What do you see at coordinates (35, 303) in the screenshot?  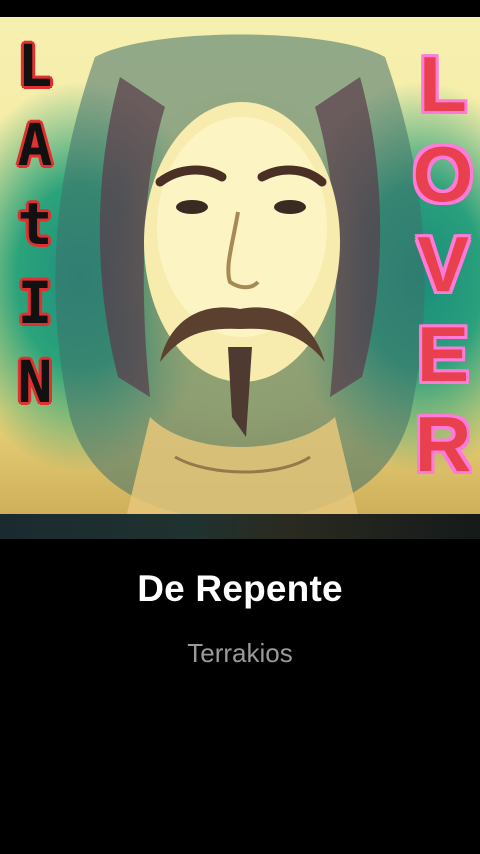 I see `left-letter: I` at bounding box center [35, 303].